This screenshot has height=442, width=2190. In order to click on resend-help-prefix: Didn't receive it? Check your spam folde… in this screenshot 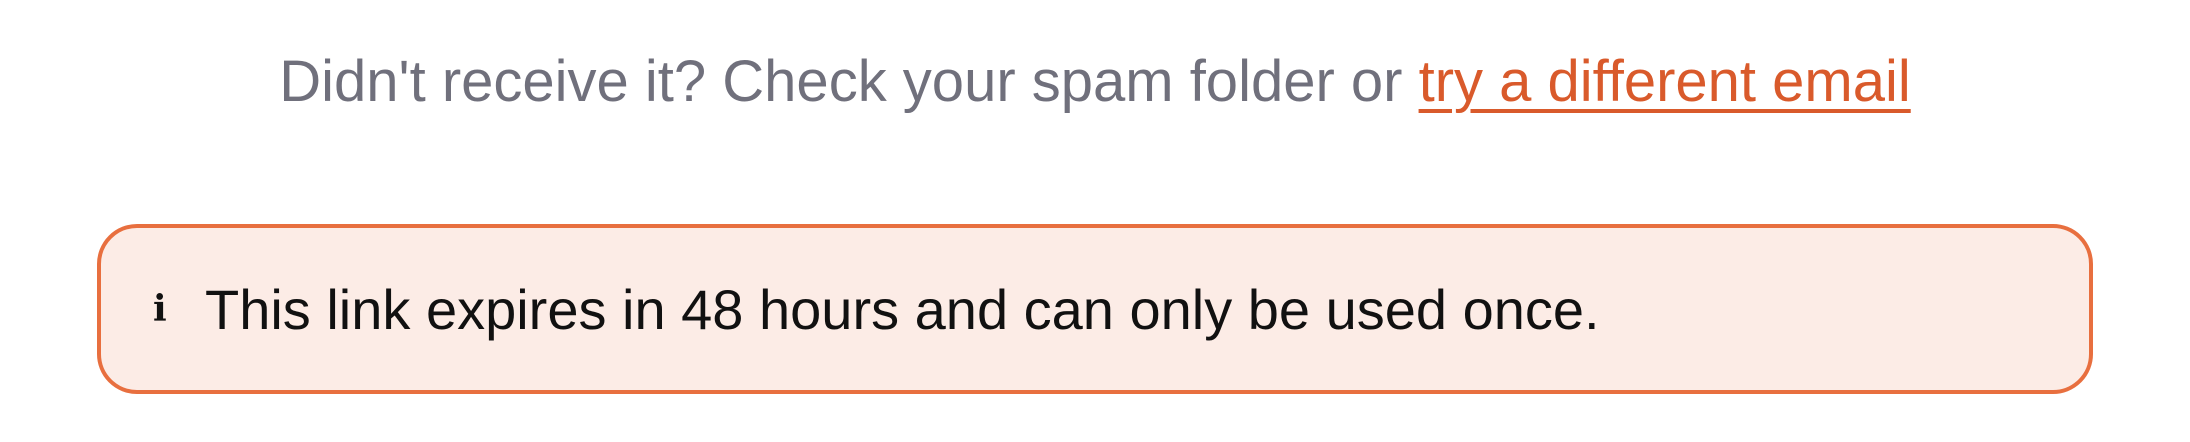, I will do `click(849, 81)`.